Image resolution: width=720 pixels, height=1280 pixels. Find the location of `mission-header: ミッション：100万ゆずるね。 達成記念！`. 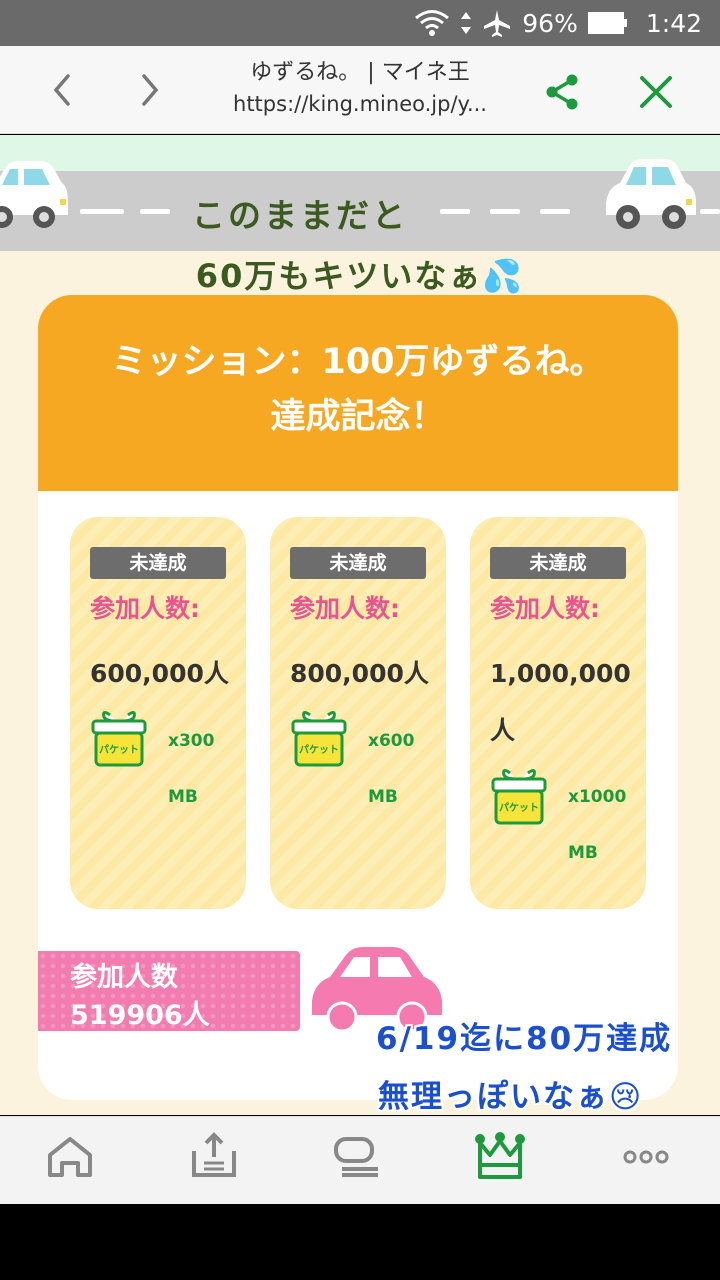

mission-header: ミッション：100万ゆずるね。 達成記念！ is located at coordinates (358, 393).